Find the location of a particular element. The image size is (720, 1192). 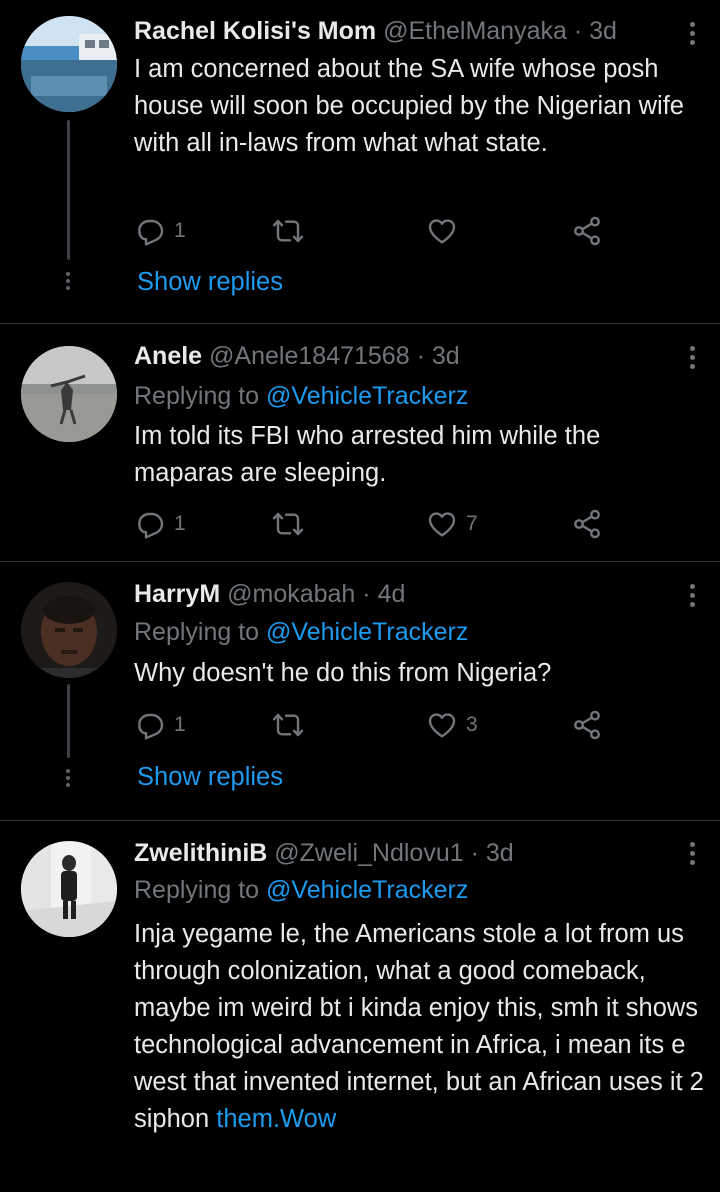

tweet-actions: 1 7 is located at coordinates (374, 524).